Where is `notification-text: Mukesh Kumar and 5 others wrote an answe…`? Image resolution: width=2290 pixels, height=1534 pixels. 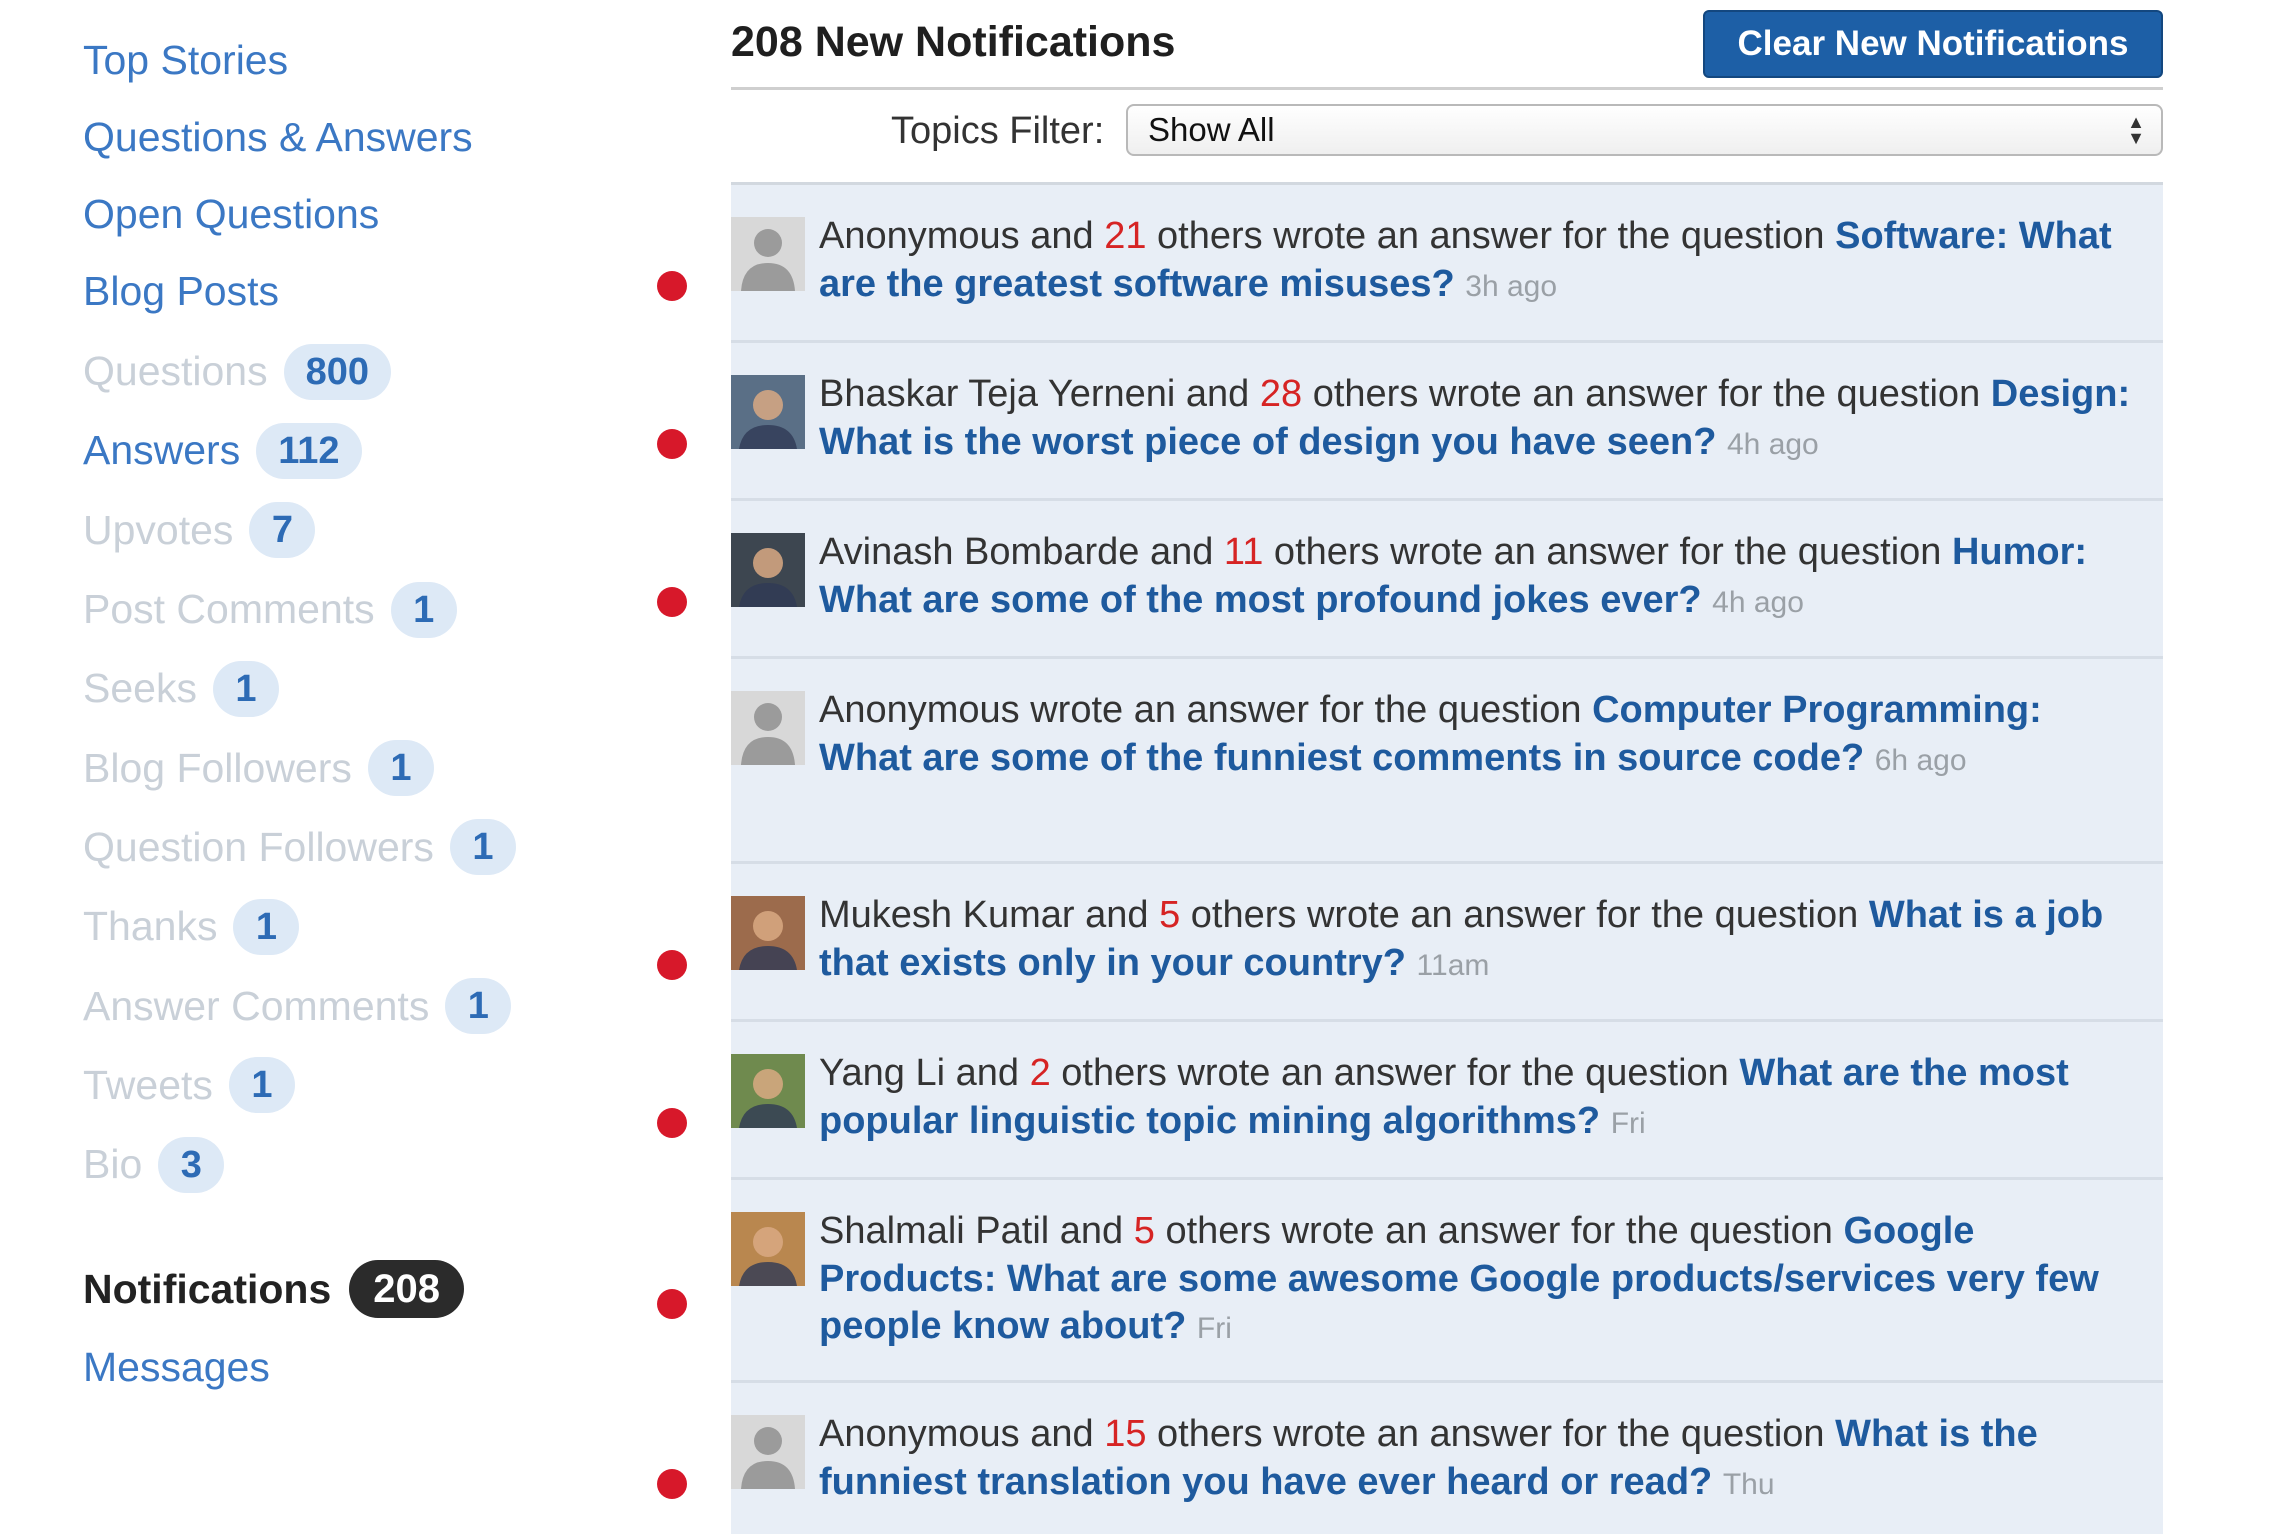 notification-text: Mukesh Kumar and 5 others wrote an answe… is located at coordinates (1479, 940).